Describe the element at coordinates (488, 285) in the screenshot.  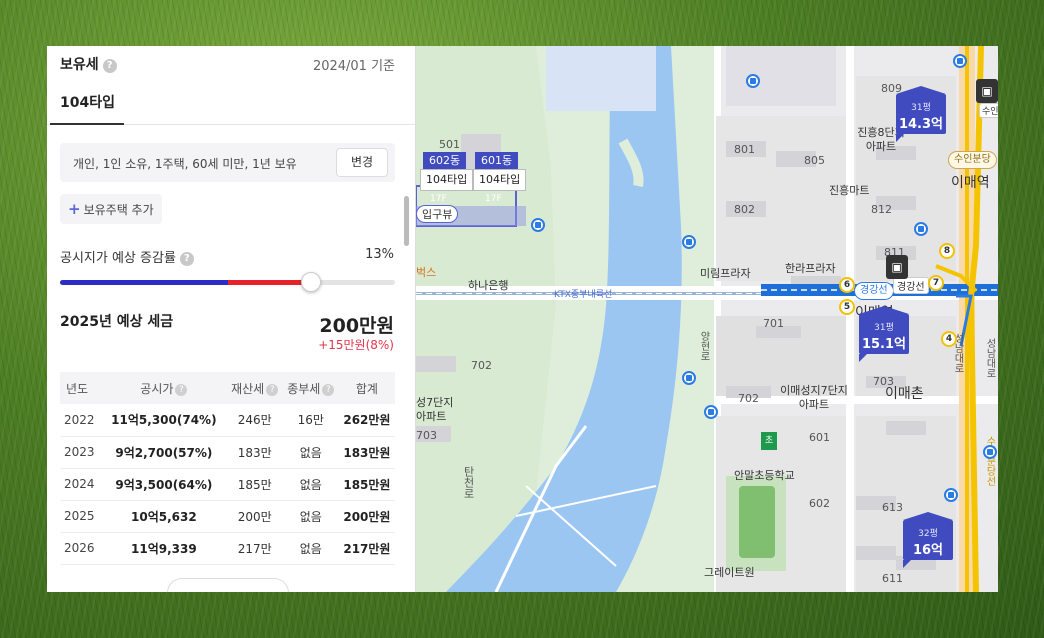
I see `hana-bank: 하나은행` at that location.